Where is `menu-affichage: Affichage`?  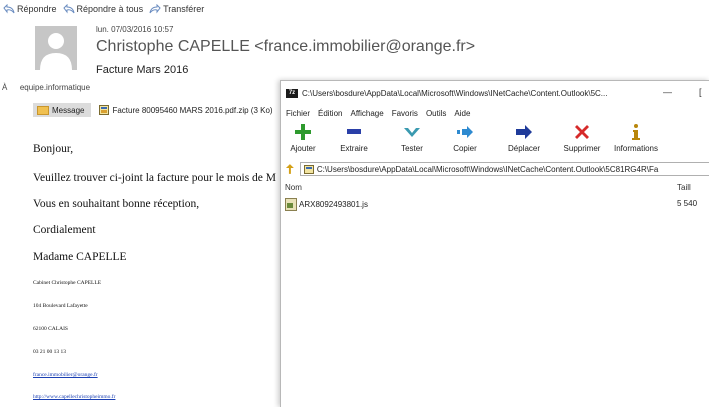
menu-affichage: Affichage is located at coordinates (366, 113).